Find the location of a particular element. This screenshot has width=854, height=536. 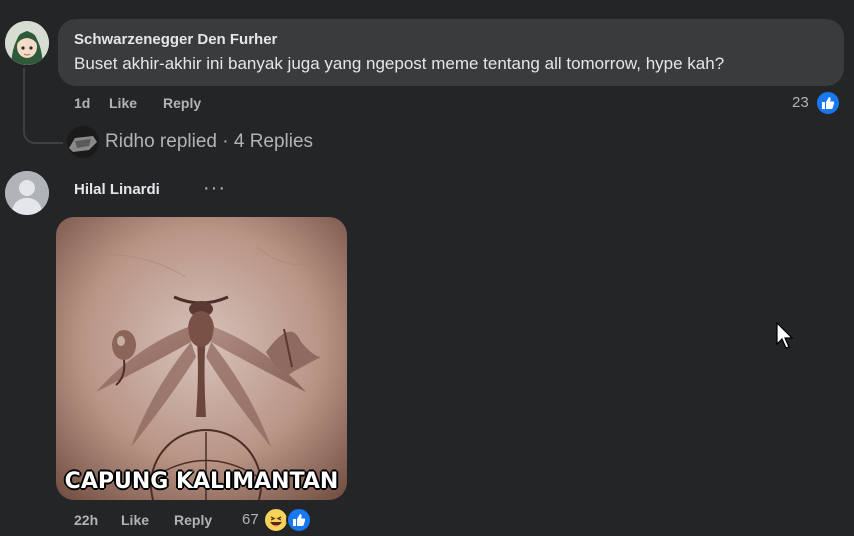

comment-actions: 22h Like Reply is located at coordinates (159, 521).